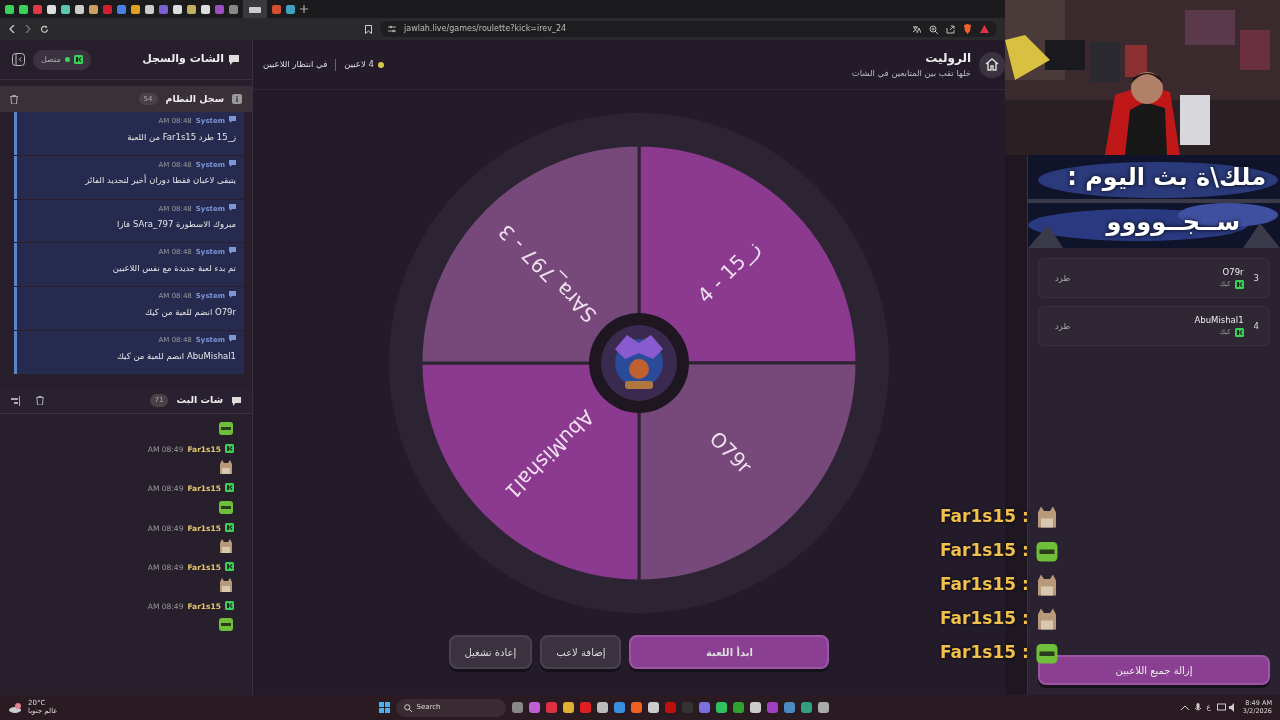 Image resolution: width=1280 pixels, height=720 pixels. Describe the element at coordinates (1154, 670) in the screenshot. I see `remove-all-button: إزالة جميع اللاعبين` at that location.